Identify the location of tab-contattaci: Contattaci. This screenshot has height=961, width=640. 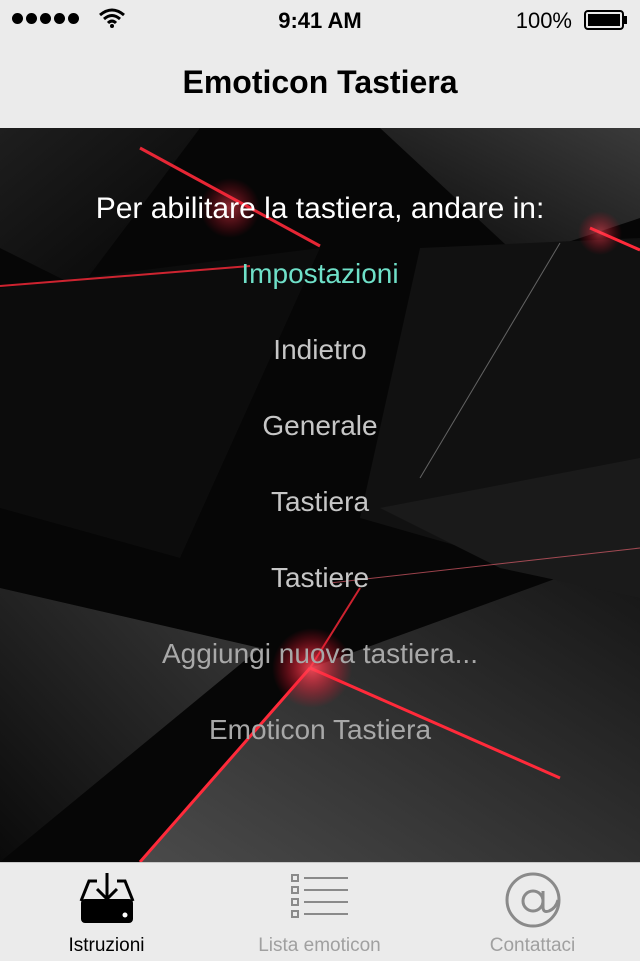
(532, 912).